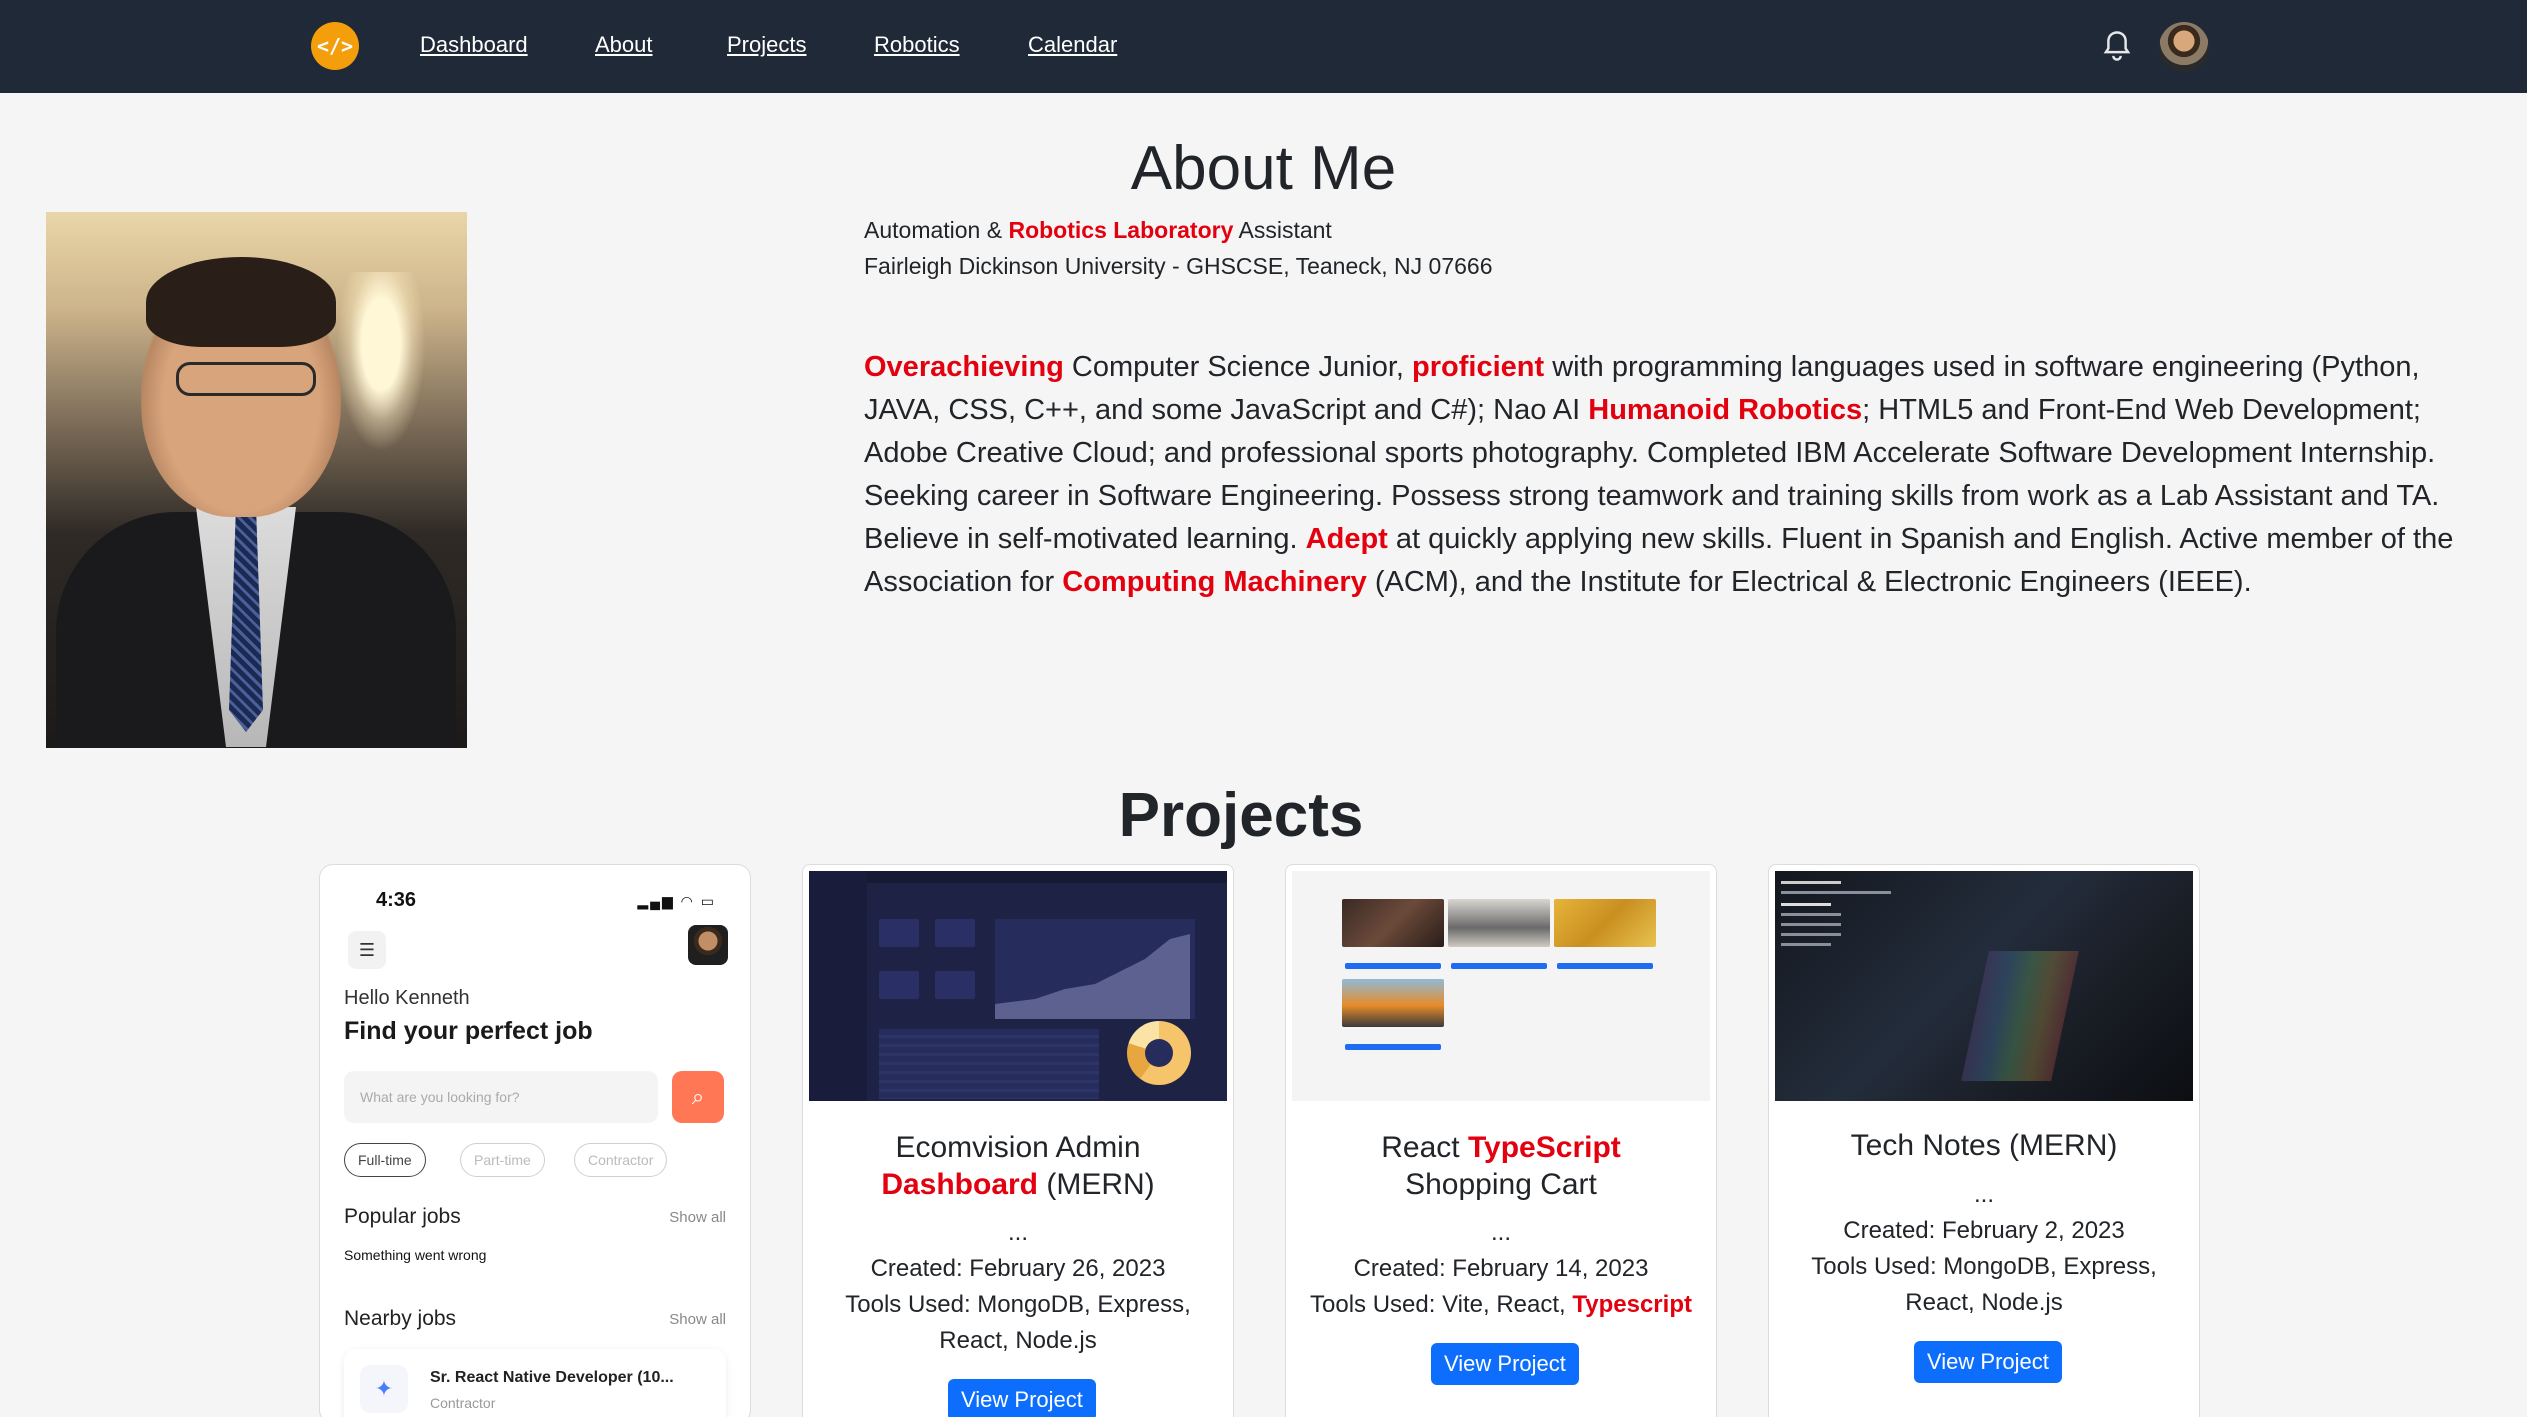  I want to click on profile-photo, so click(256, 480).